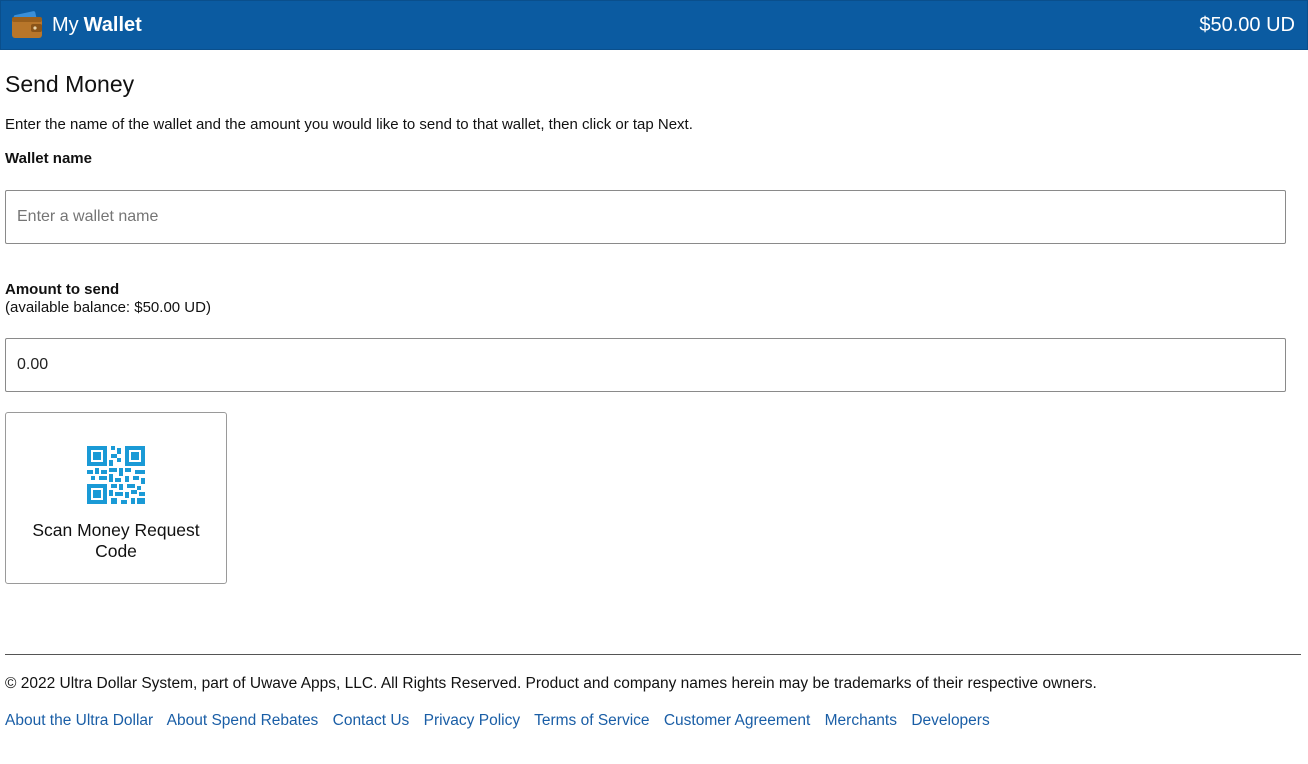 The height and width of the screenshot is (764, 1308). What do you see at coordinates (737, 720) in the screenshot?
I see `footer-link-customer-agreement: Customer Agreement` at bounding box center [737, 720].